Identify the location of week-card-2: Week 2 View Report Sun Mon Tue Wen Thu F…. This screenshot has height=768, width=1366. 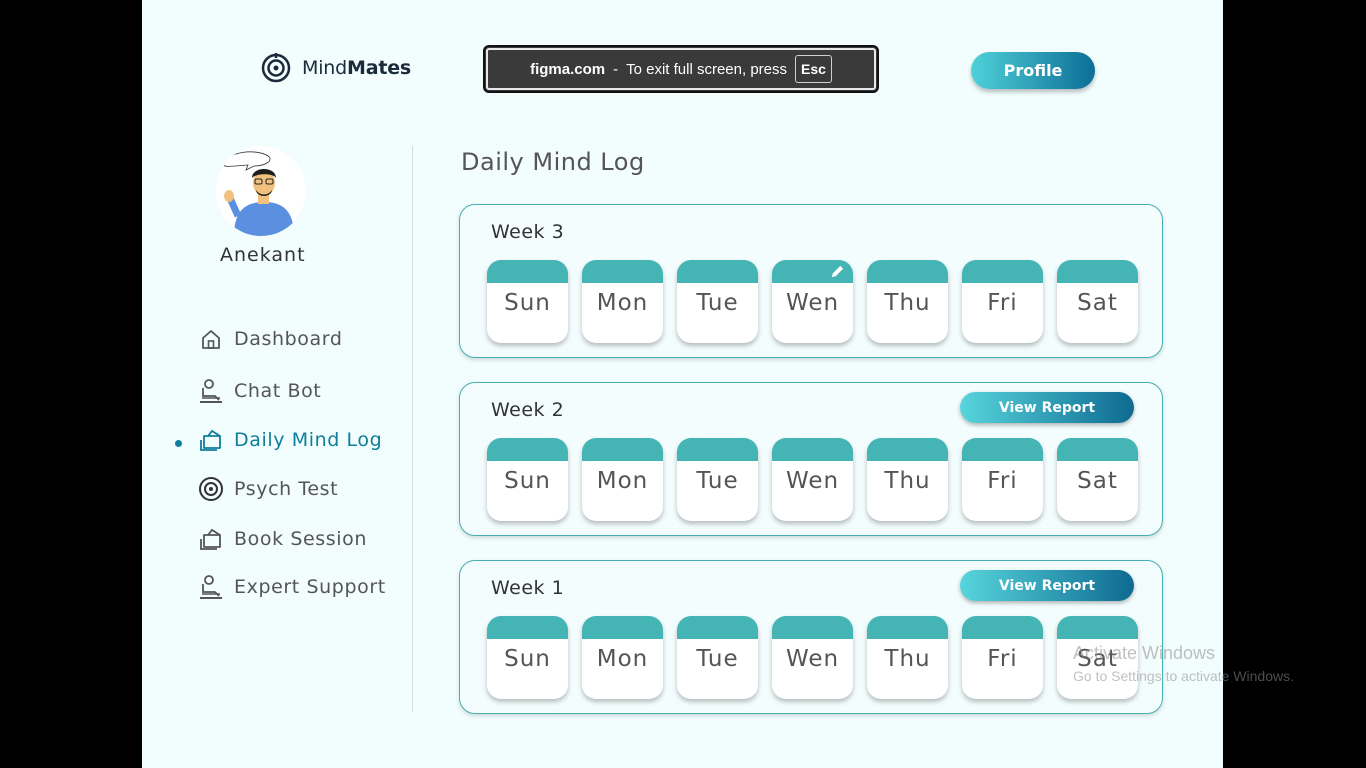
(811, 459).